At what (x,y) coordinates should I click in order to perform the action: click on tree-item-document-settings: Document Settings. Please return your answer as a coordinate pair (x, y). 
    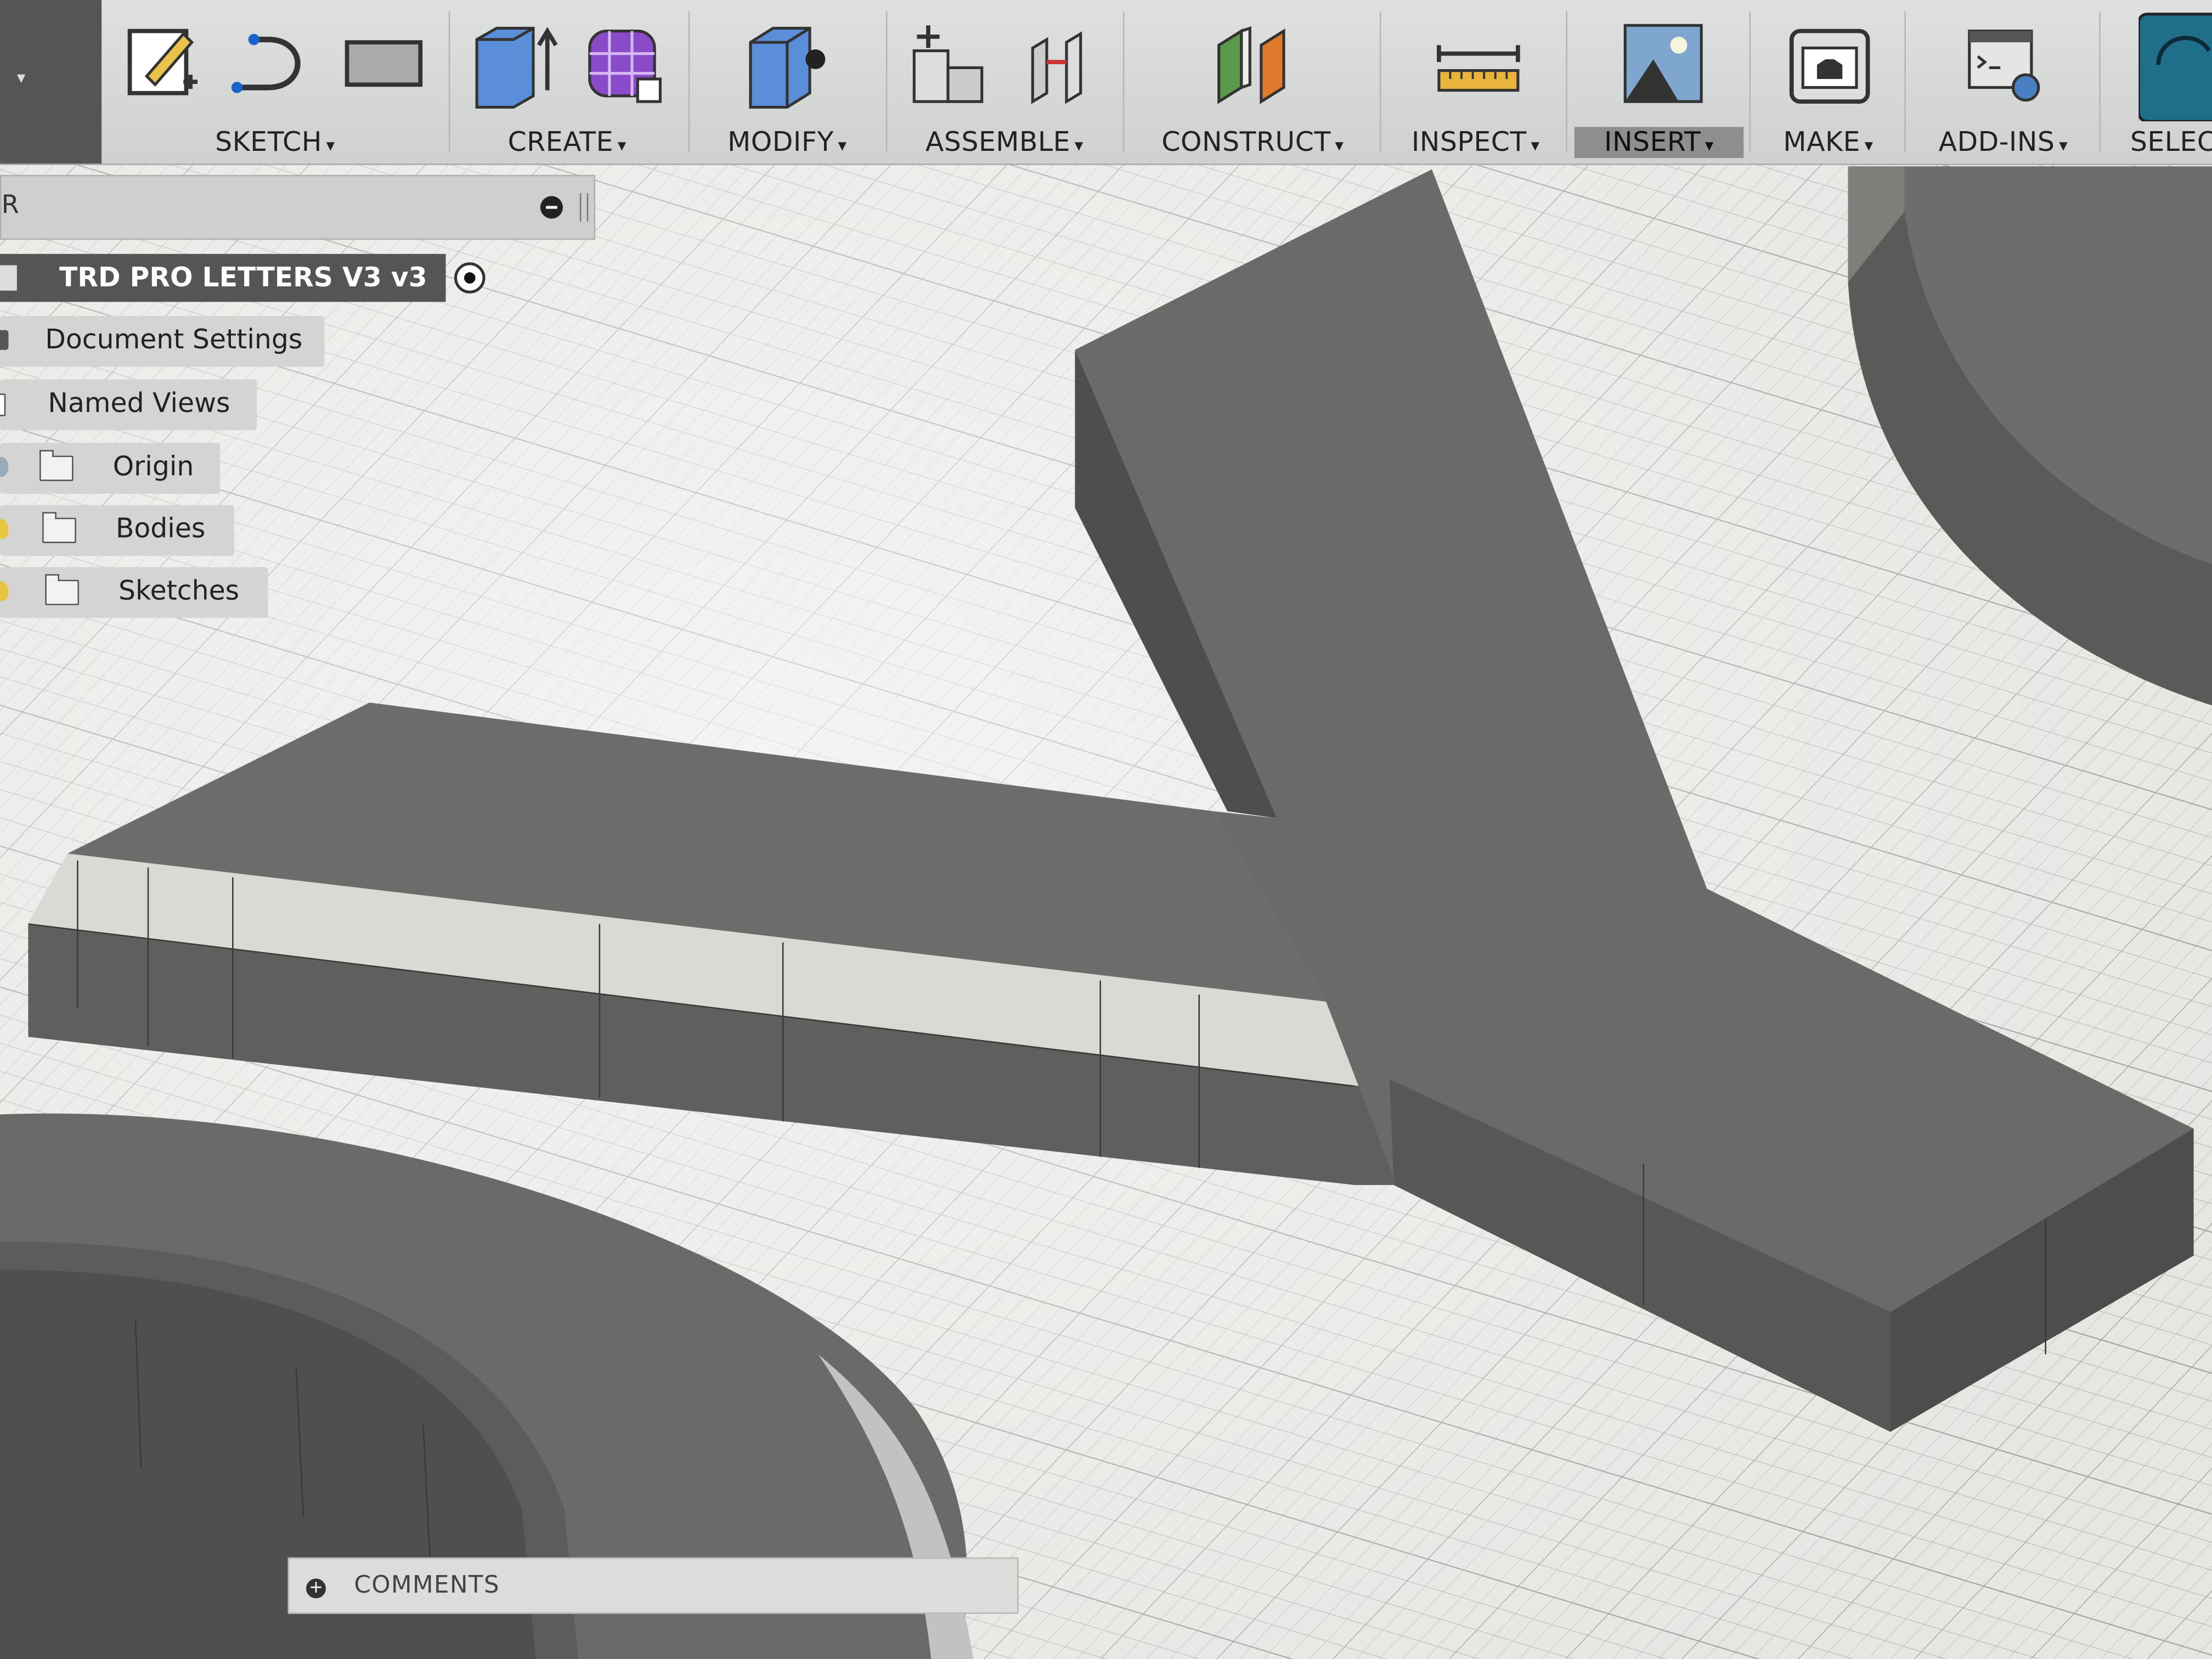
    Looking at the image, I should click on (162, 342).